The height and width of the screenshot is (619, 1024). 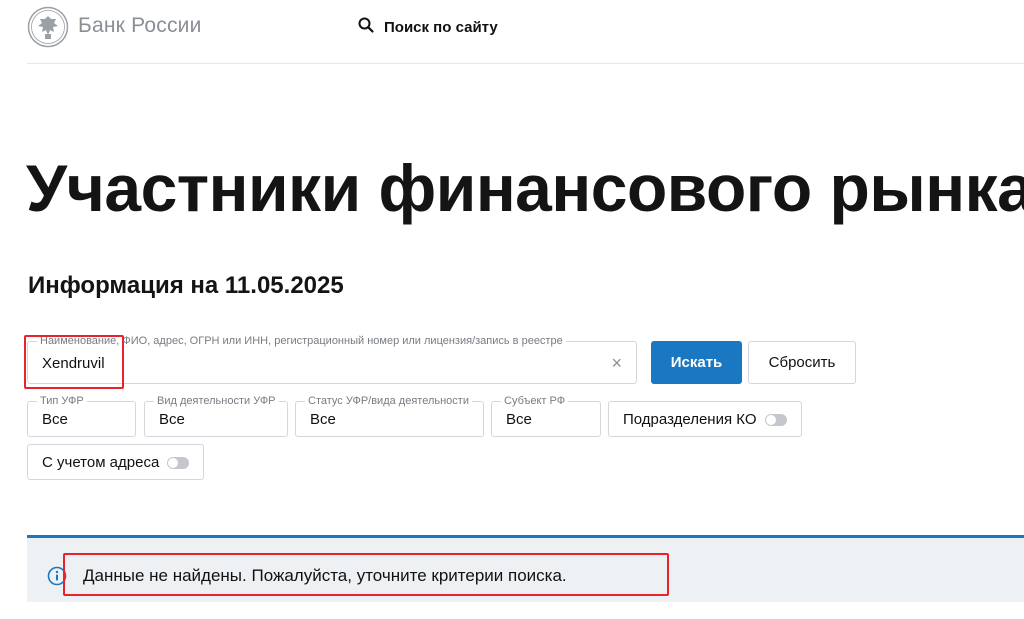 I want to click on status-select-label: Статус УФР/вида деятельности, so click(x=388, y=401).